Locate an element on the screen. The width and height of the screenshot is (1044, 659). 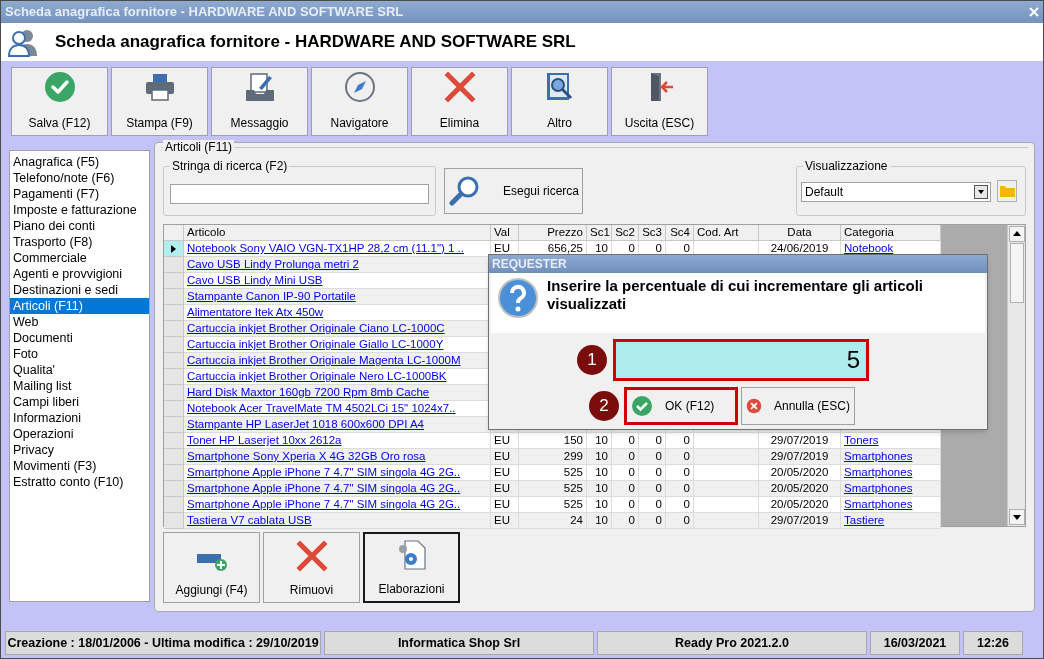
toolbar-button: Elimina is located at coordinates (459, 101).